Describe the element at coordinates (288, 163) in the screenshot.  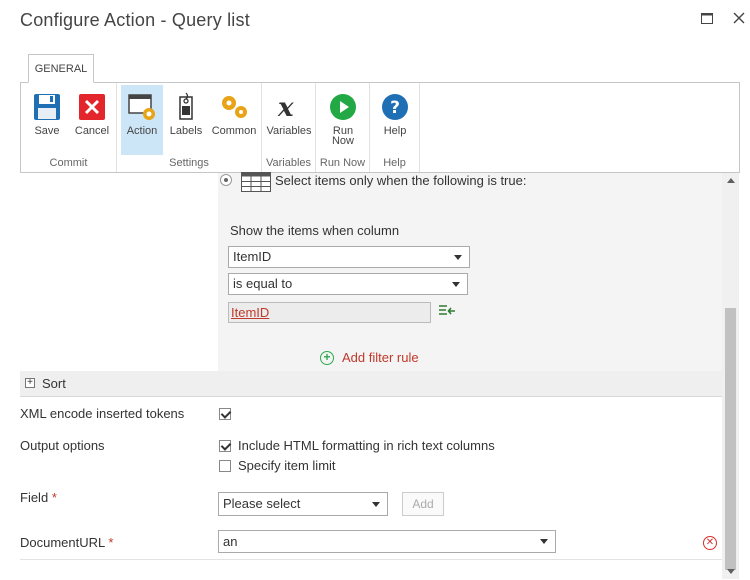
I see `group-label-variables: Variables` at that location.